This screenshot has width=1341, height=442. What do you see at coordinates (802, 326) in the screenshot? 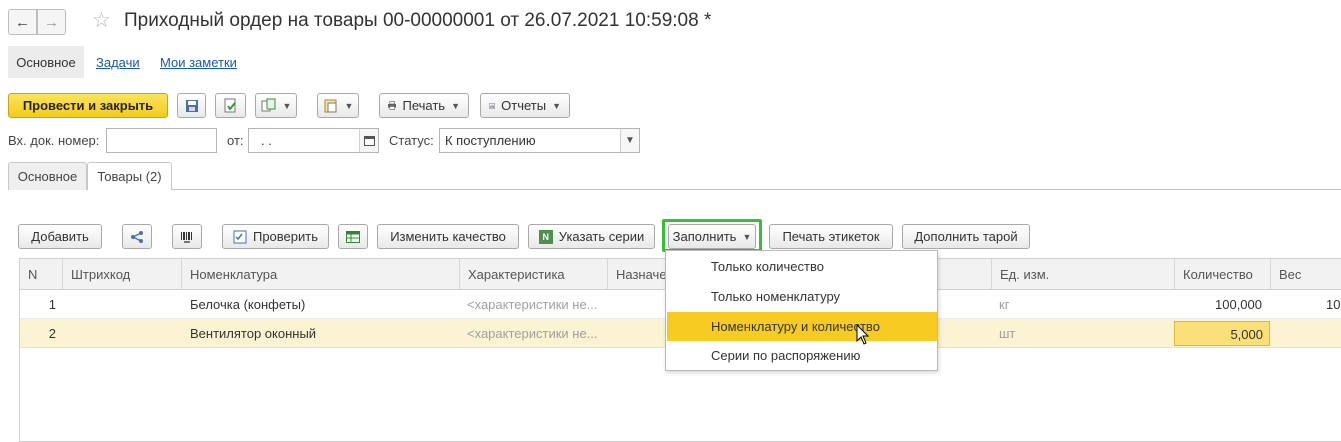
I see `menu-item-items-and-quantity: Номенклатуру и количество` at bounding box center [802, 326].